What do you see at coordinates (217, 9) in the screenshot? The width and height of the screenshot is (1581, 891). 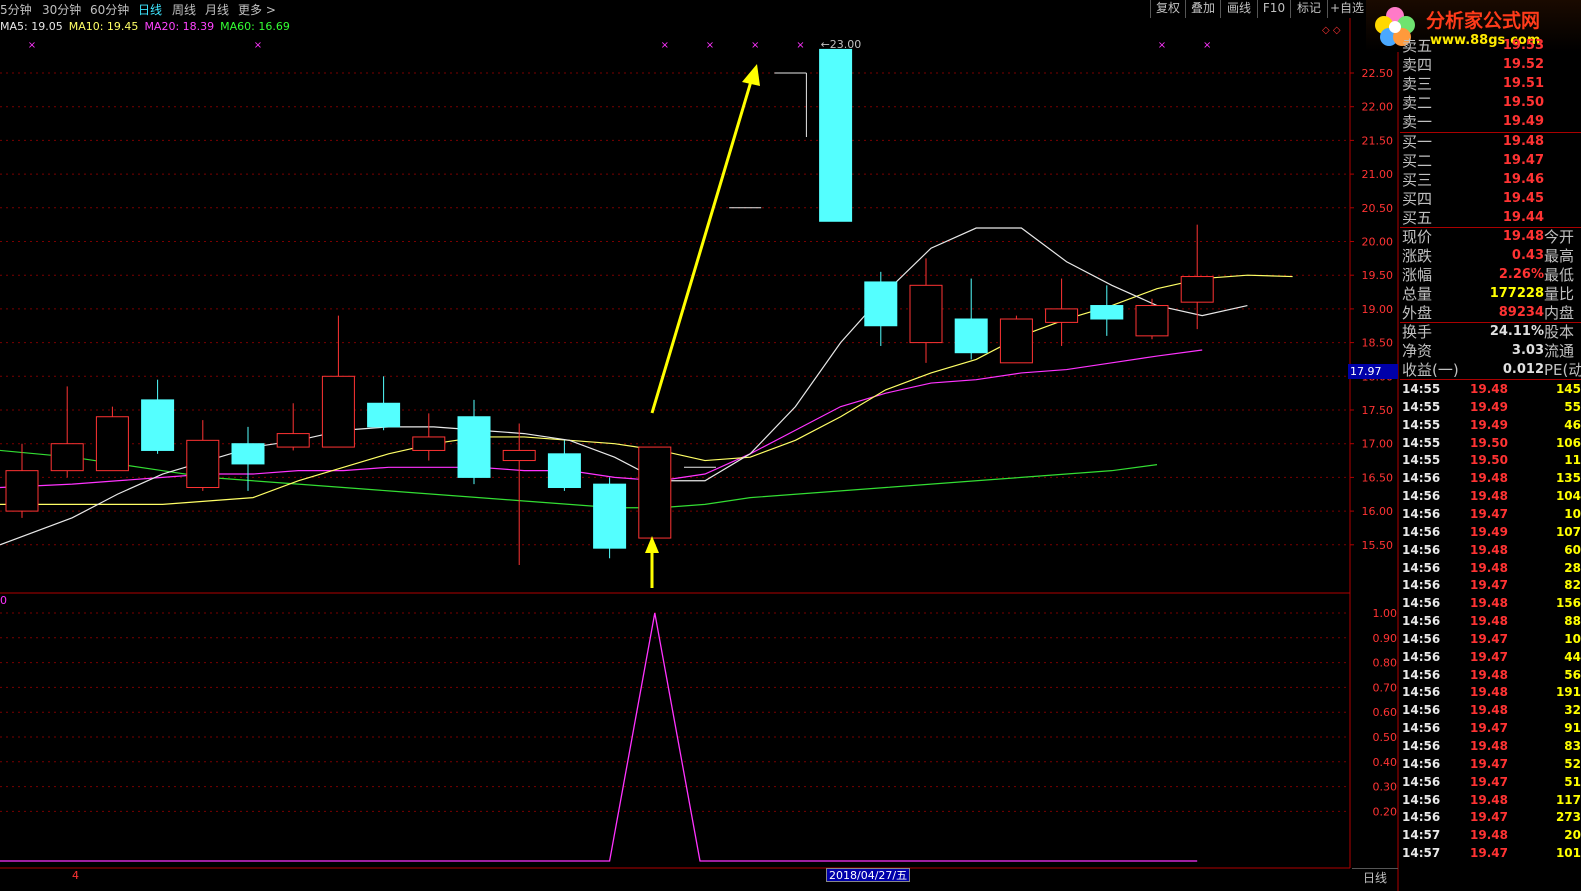 I see `period-tab-5: 月线` at bounding box center [217, 9].